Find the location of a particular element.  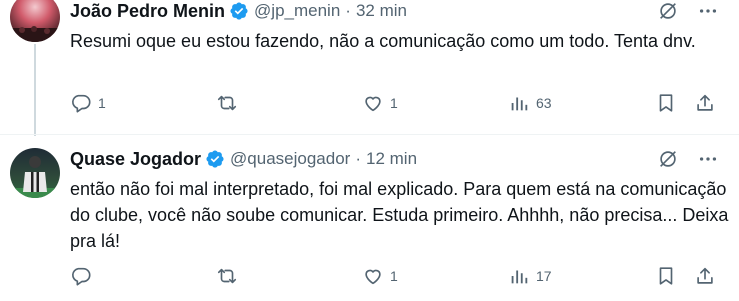

tweet-header: João Pedro Menin @jp_menin · 32 min is located at coordinates (238, 11).